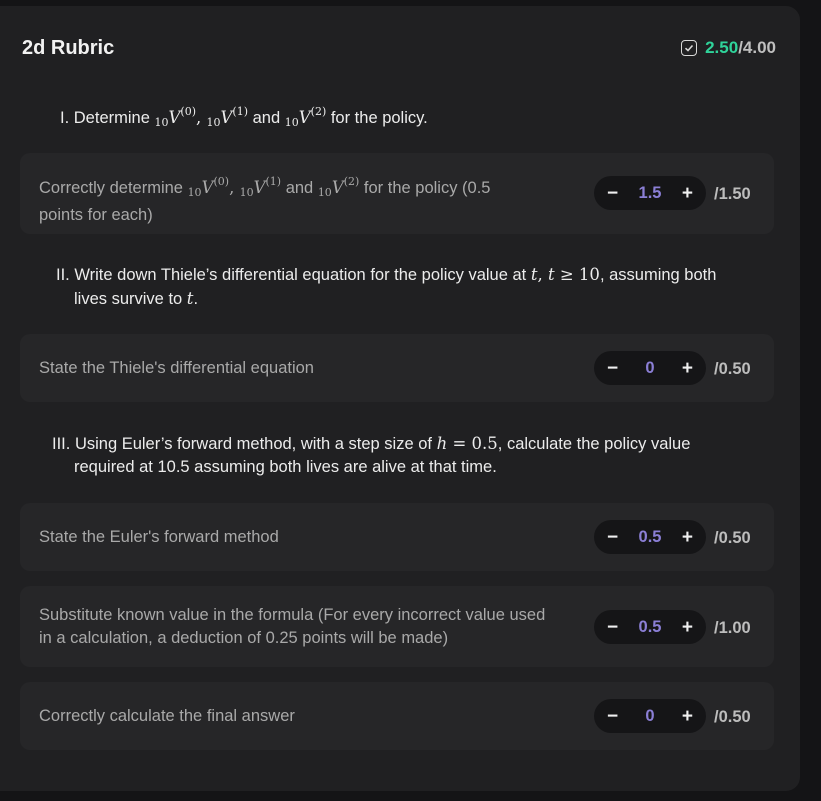  I want to click on criterion-text: Correctly calculate the final answer, so click(167, 716).